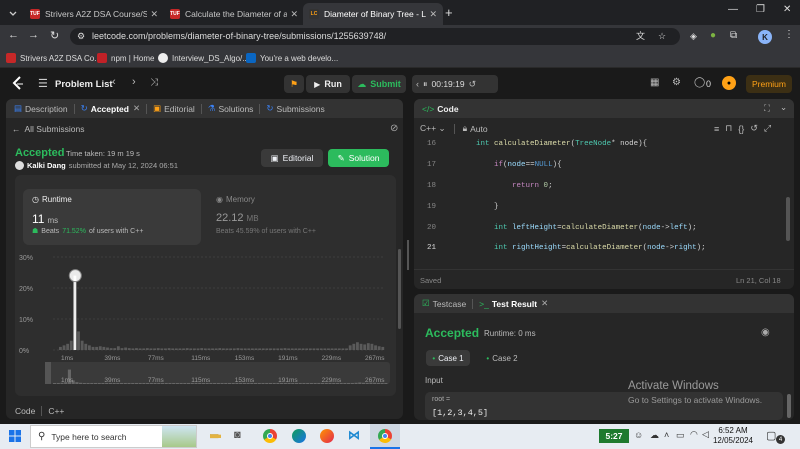 The image size is (800, 449). Describe the element at coordinates (765, 332) in the screenshot. I see `eye-icon: ◉` at that location.